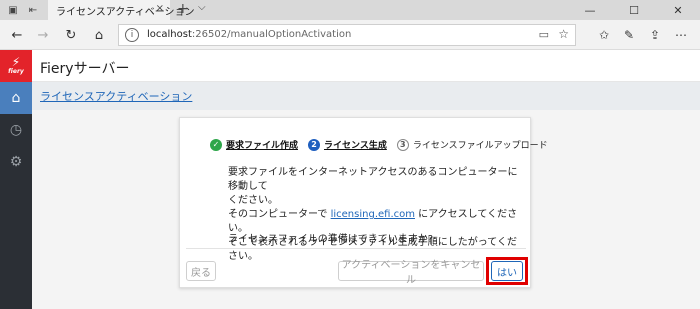 The height and width of the screenshot is (309, 700). What do you see at coordinates (678, 10) in the screenshot?
I see `close-window-button: ✕` at bounding box center [678, 10].